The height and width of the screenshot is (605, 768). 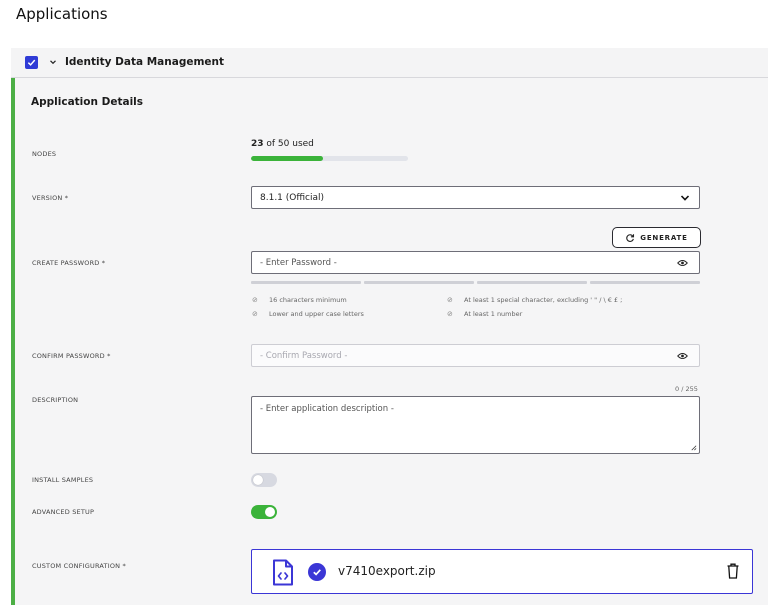 I want to click on version-value: 8.1.1 (Official), so click(x=292, y=197).